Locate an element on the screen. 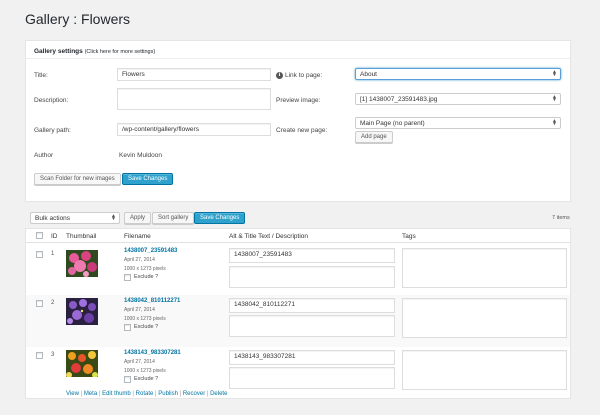 The width and height of the screenshot is (600, 415). page-title: Gallery : Flowers is located at coordinates (78, 19).